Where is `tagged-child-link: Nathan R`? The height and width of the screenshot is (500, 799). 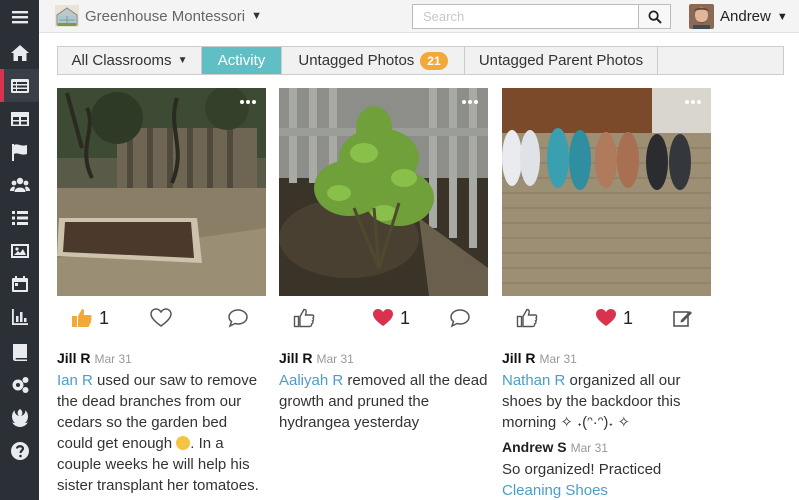
tagged-child-link: Nathan R is located at coordinates (533, 380).